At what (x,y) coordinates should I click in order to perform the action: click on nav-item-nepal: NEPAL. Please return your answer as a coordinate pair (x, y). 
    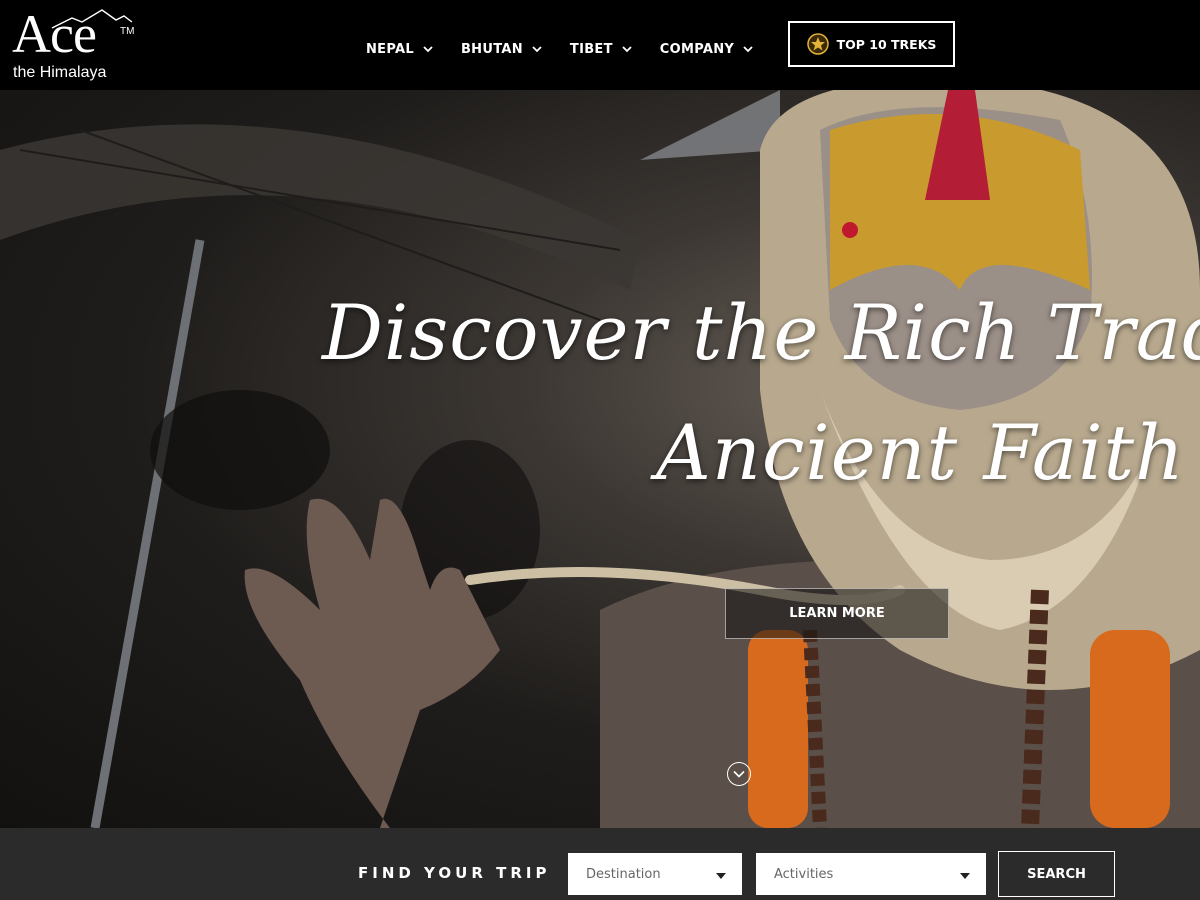
    Looking at the image, I should click on (399, 49).